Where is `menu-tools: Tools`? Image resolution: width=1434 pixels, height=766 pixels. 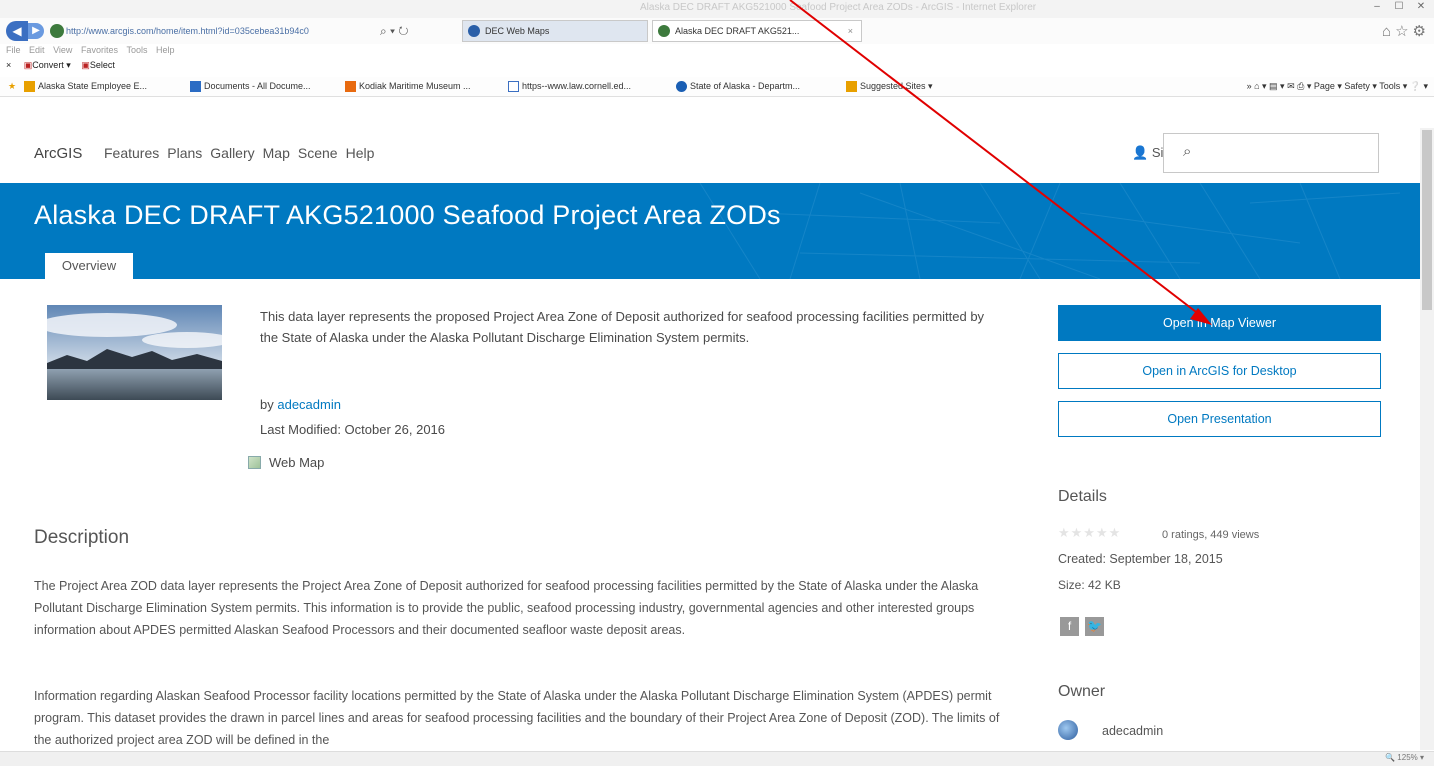
menu-tools: Tools is located at coordinates (136, 50).